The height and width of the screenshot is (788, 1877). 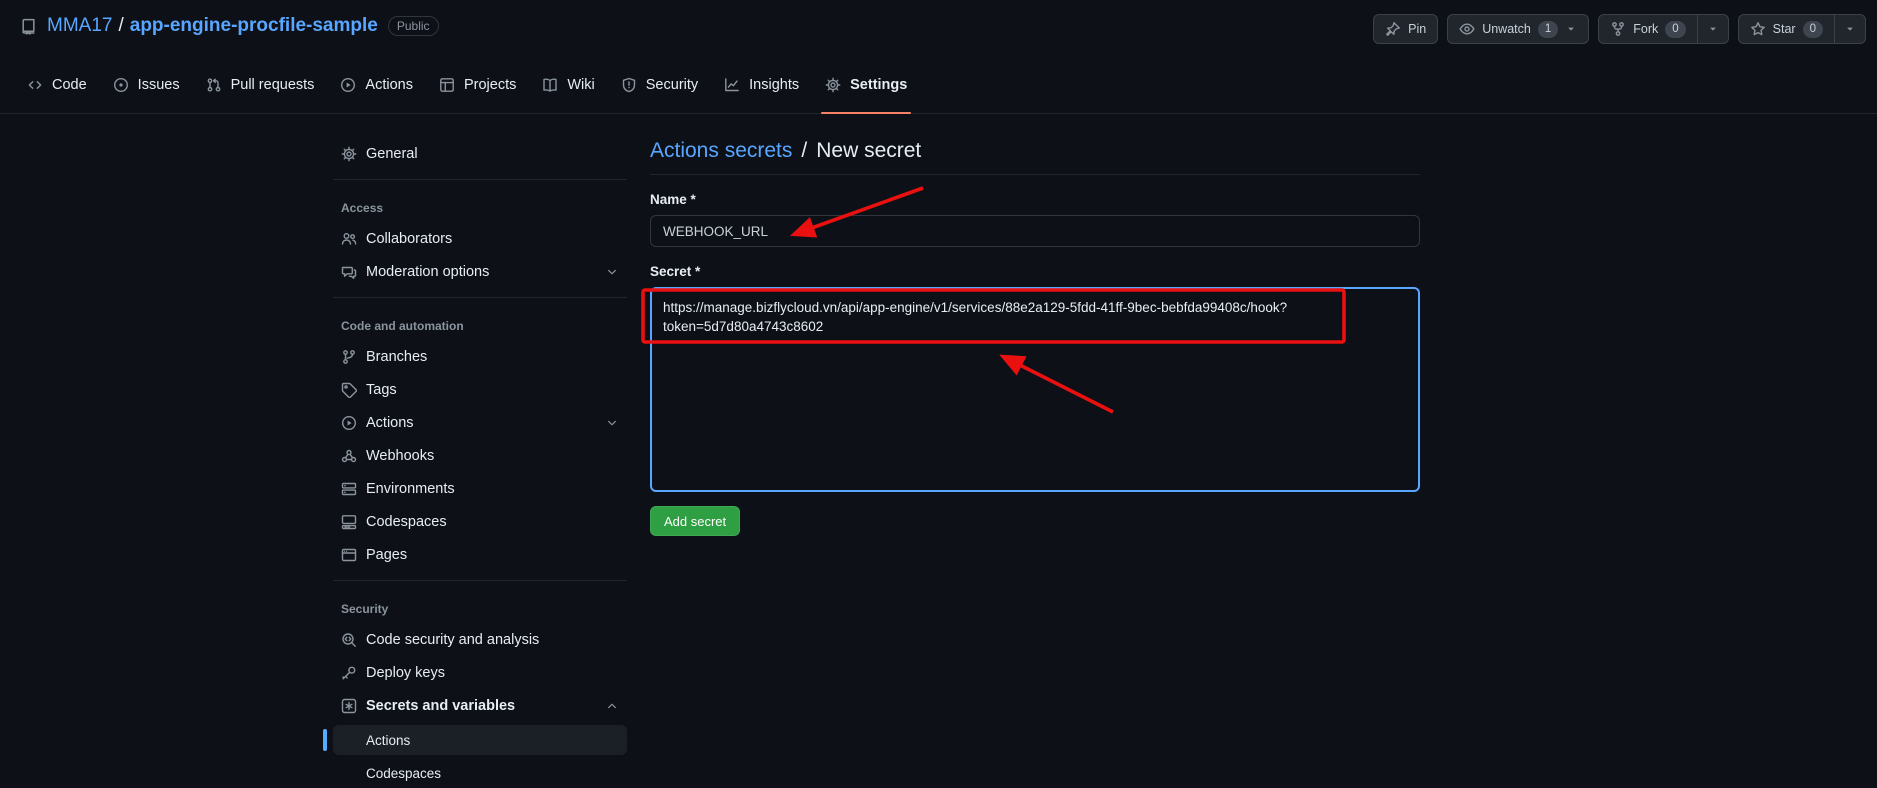 What do you see at coordinates (480, 488) in the screenshot?
I see `sidebar-item-environments: Environments` at bounding box center [480, 488].